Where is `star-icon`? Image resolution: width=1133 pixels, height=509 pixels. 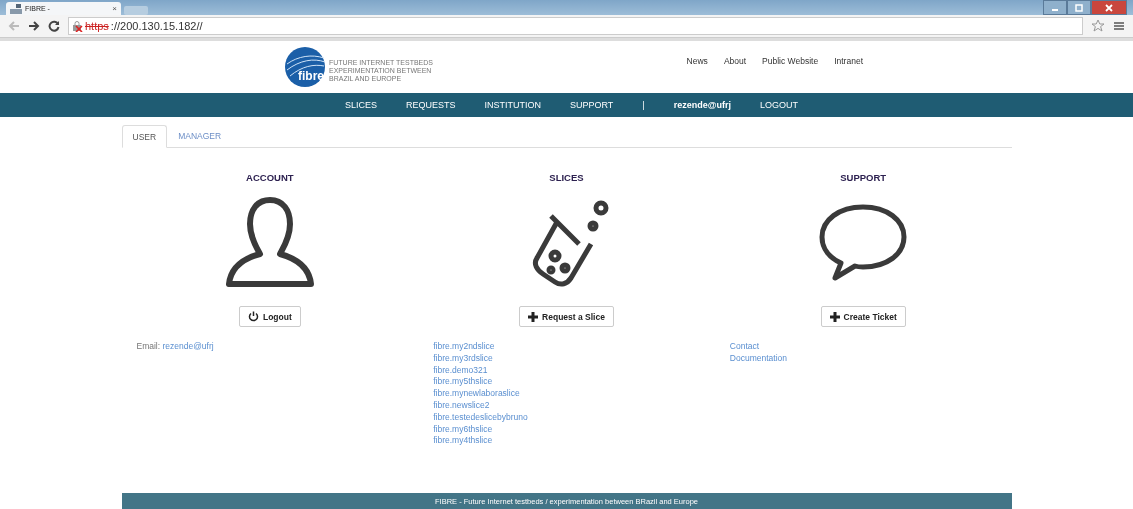 star-icon is located at coordinates (1098, 26).